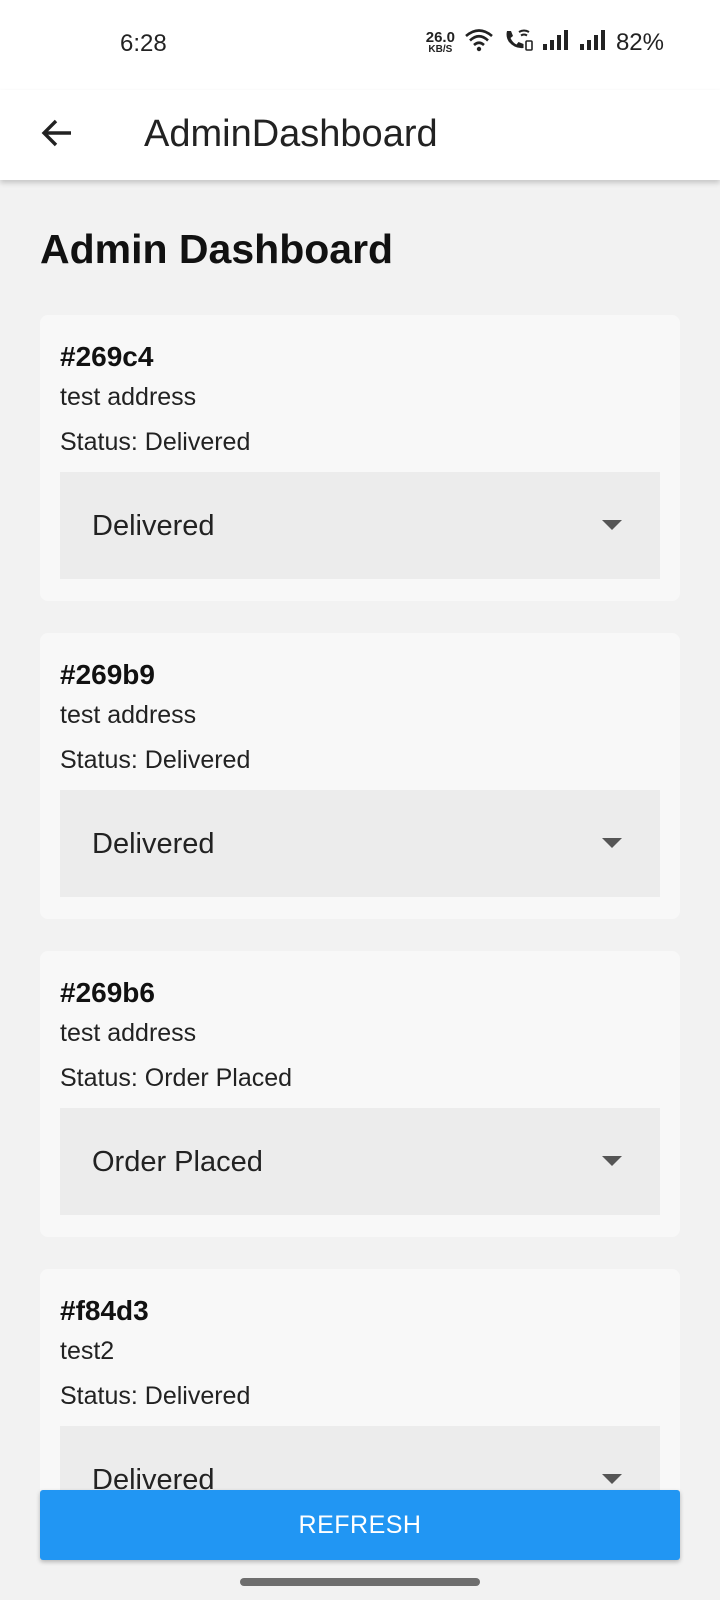 The image size is (720, 1600). Describe the element at coordinates (107, 356) in the screenshot. I see `order-id: #269c4` at that location.